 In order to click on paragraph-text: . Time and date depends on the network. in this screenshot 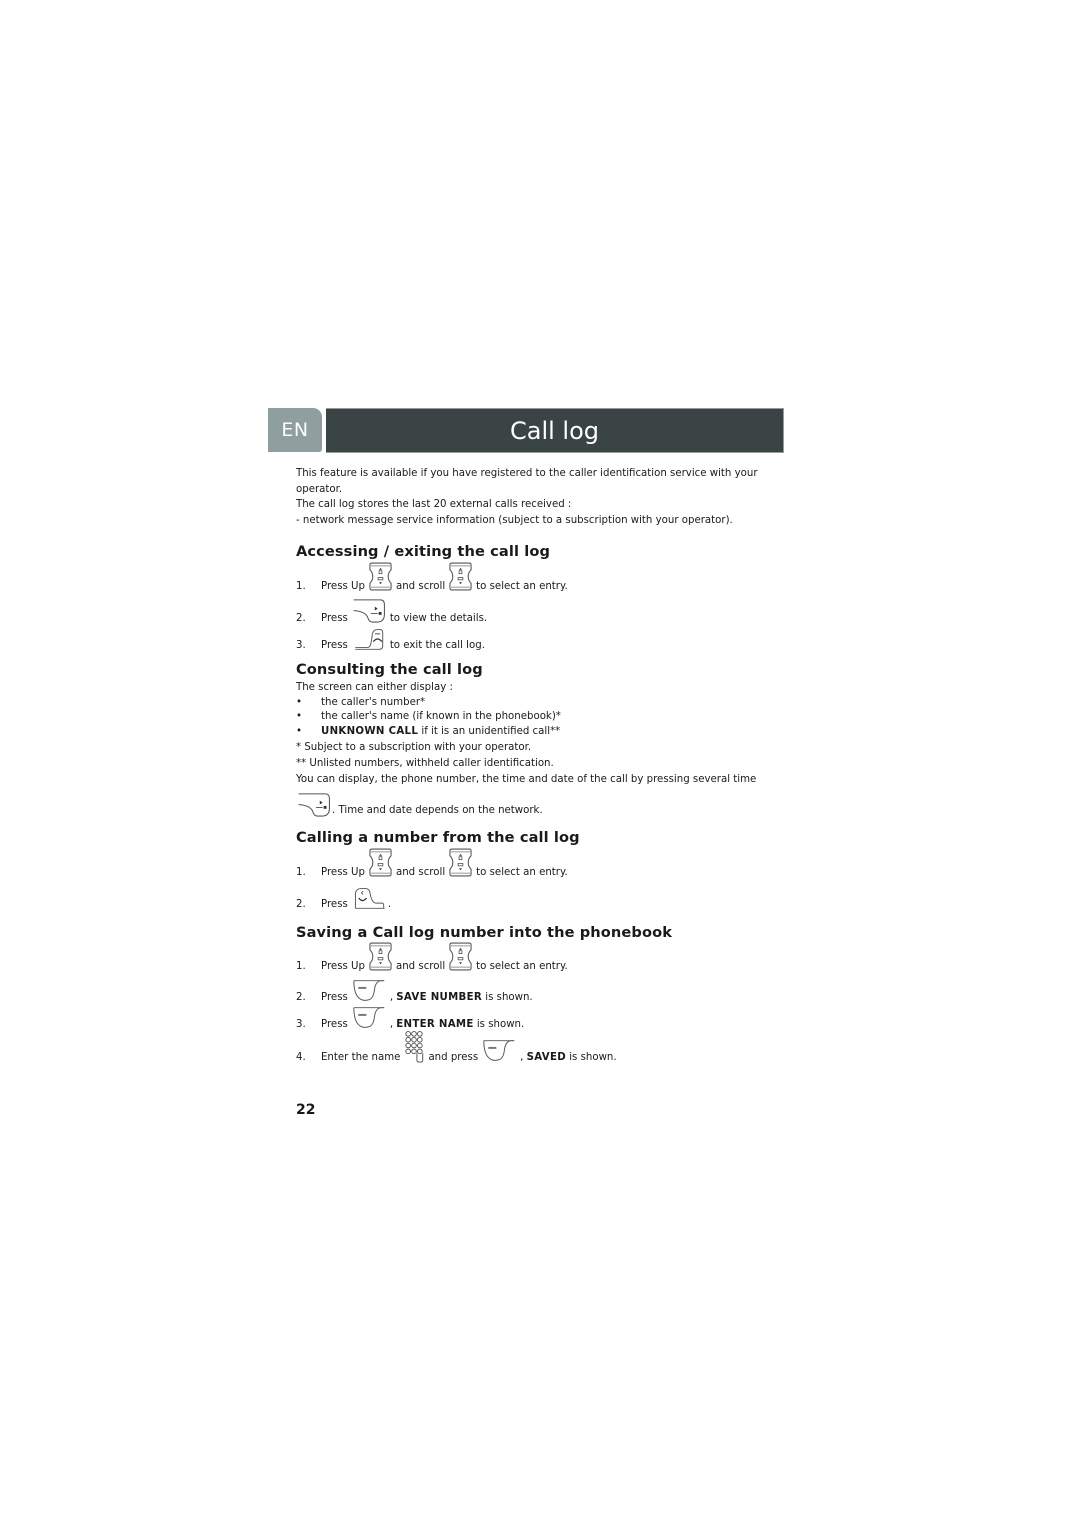, I will do `click(437, 810)`.